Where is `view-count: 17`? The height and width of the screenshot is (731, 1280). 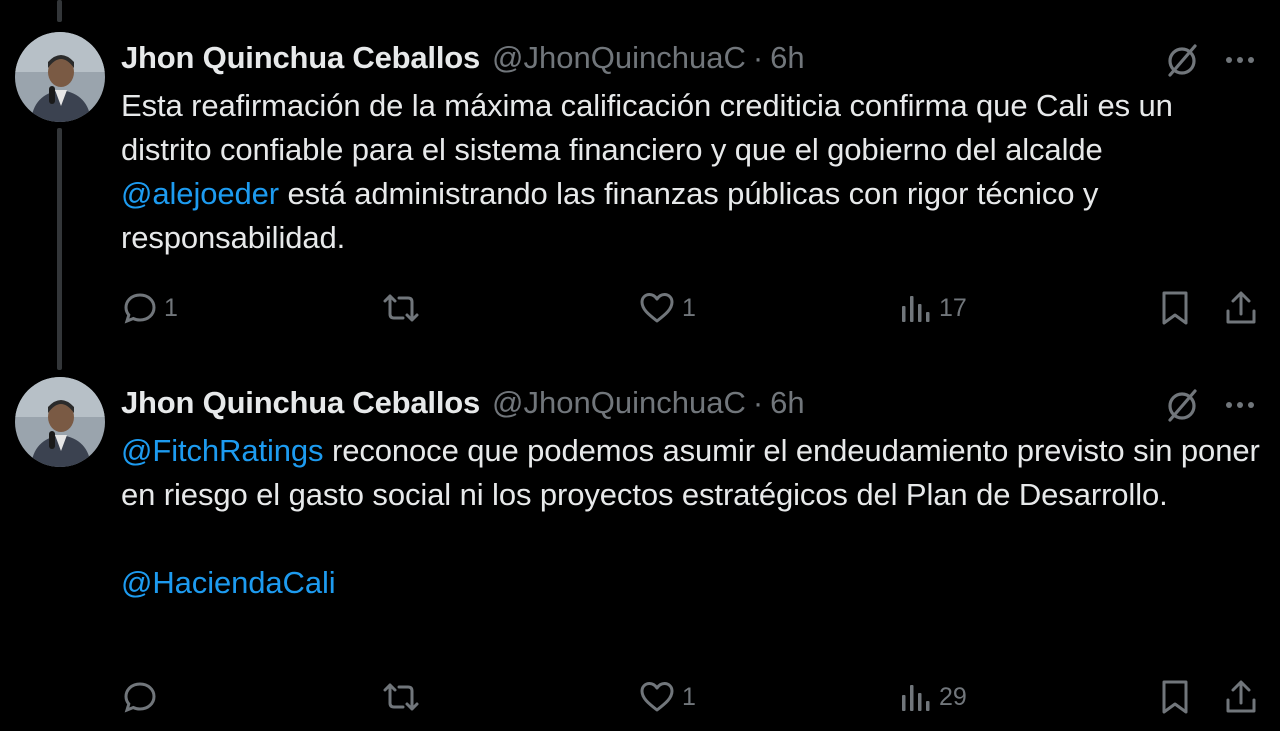 view-count: 17 is located at coordinates (953, 307).